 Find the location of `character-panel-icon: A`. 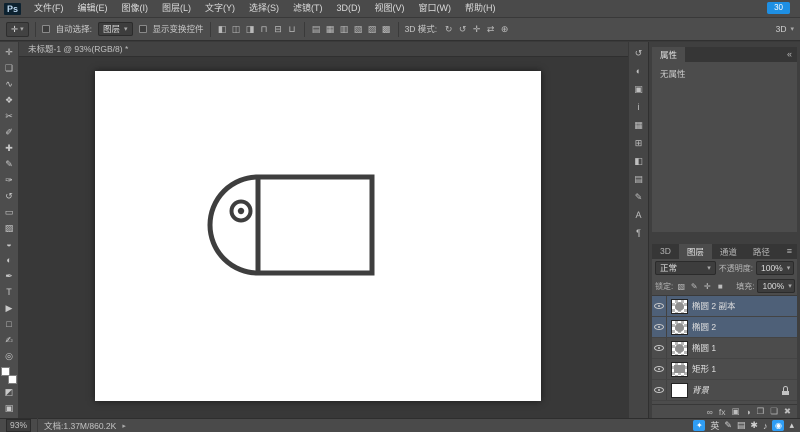

character-panel-icon: A is located at coordinates (639, 215).